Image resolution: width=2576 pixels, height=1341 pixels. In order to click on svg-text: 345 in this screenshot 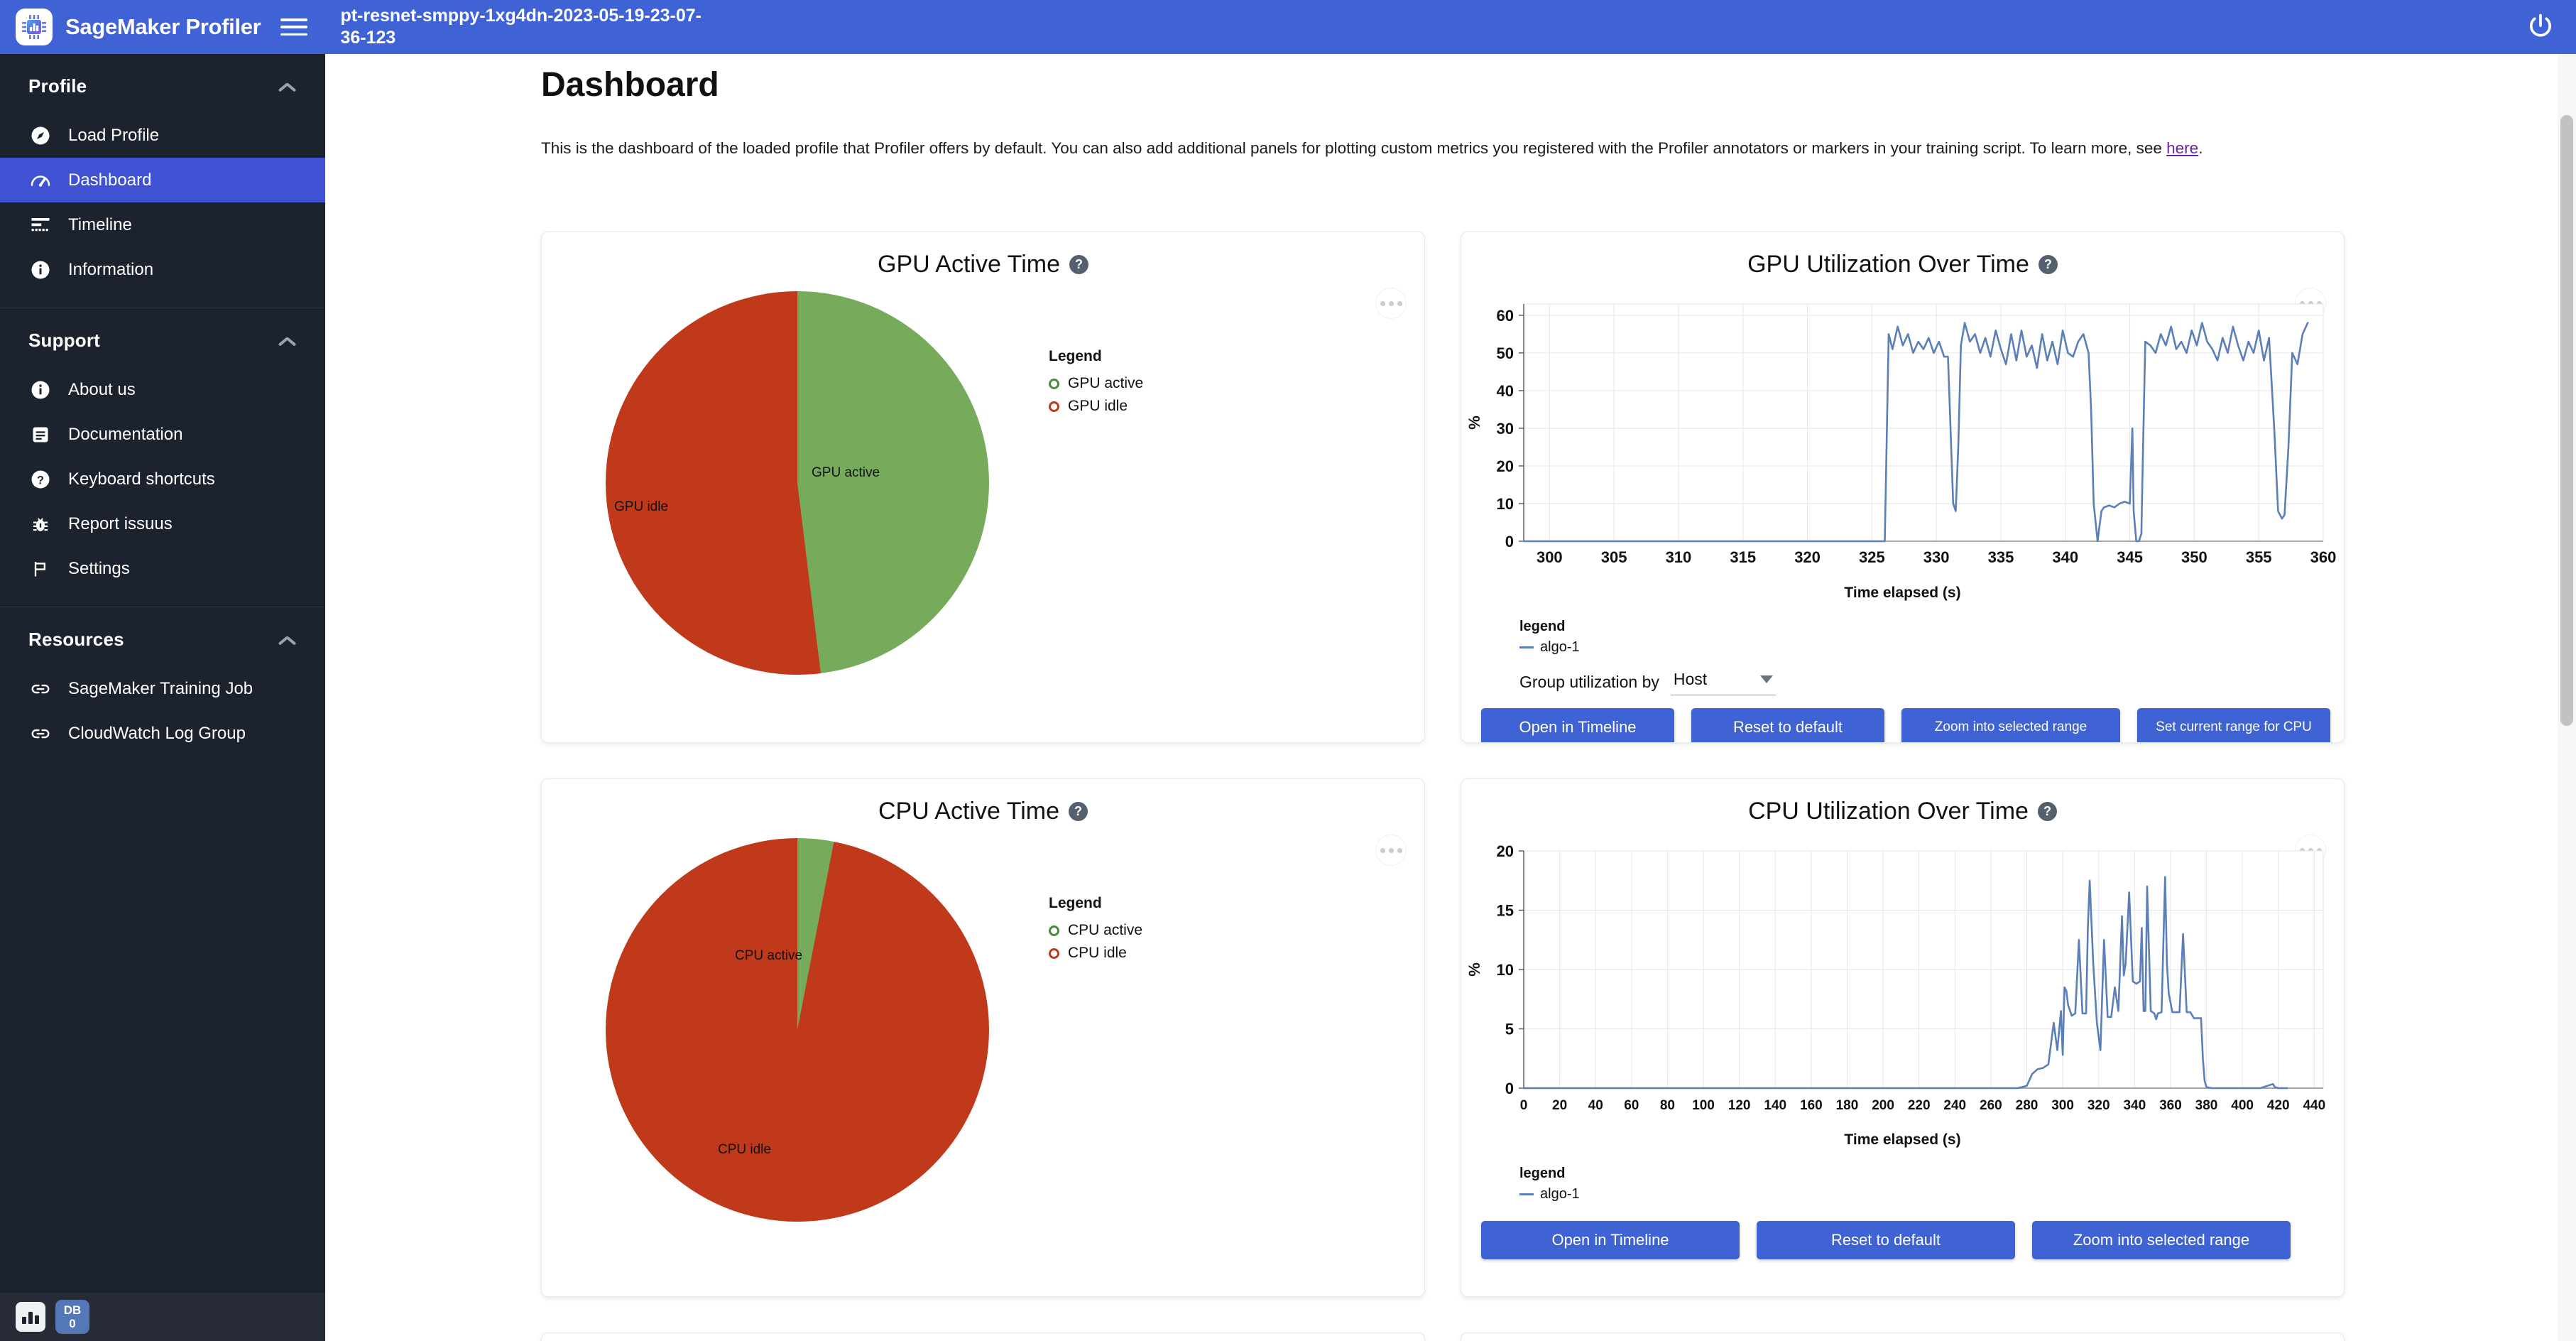, I will do `click(2130, 557)`.